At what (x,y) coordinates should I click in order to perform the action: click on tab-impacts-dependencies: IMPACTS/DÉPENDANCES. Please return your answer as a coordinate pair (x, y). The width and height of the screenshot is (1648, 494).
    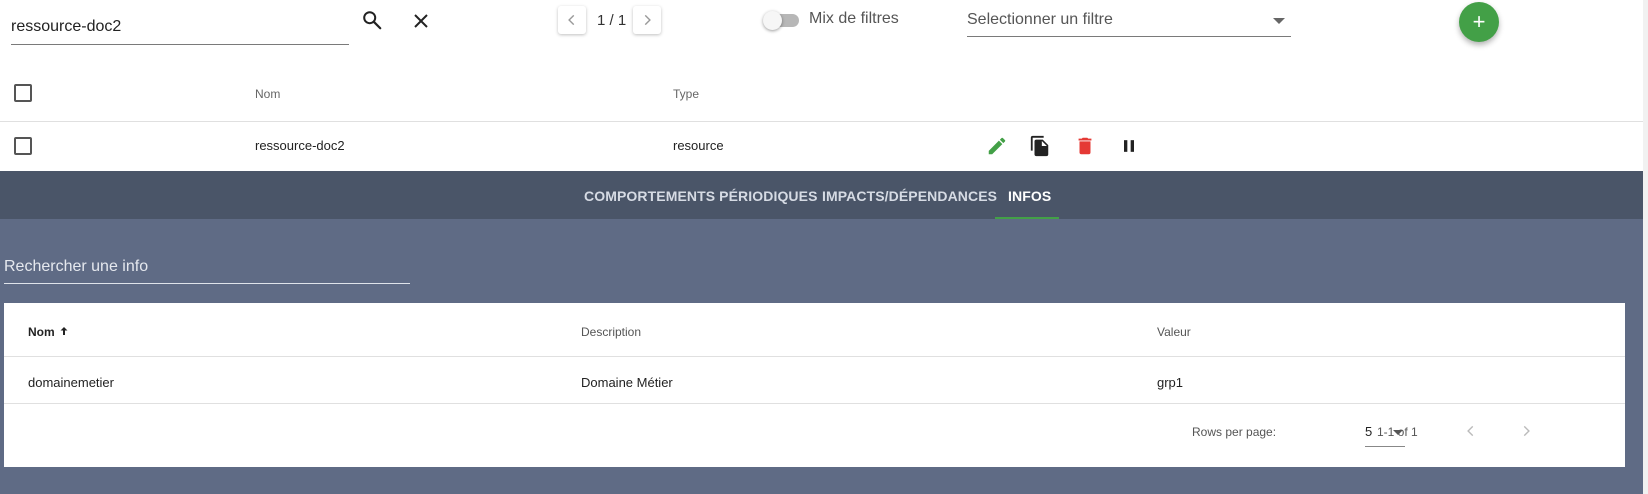
    Looking at the image, I should click on (909, 196).